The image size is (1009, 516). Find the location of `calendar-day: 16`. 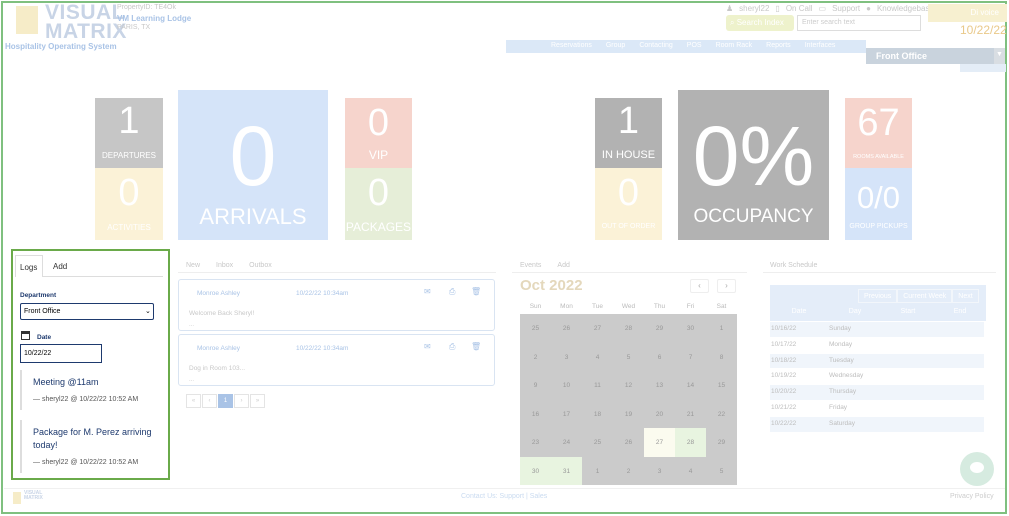

calendar-day: 16 is located at coordinates (535, 413).